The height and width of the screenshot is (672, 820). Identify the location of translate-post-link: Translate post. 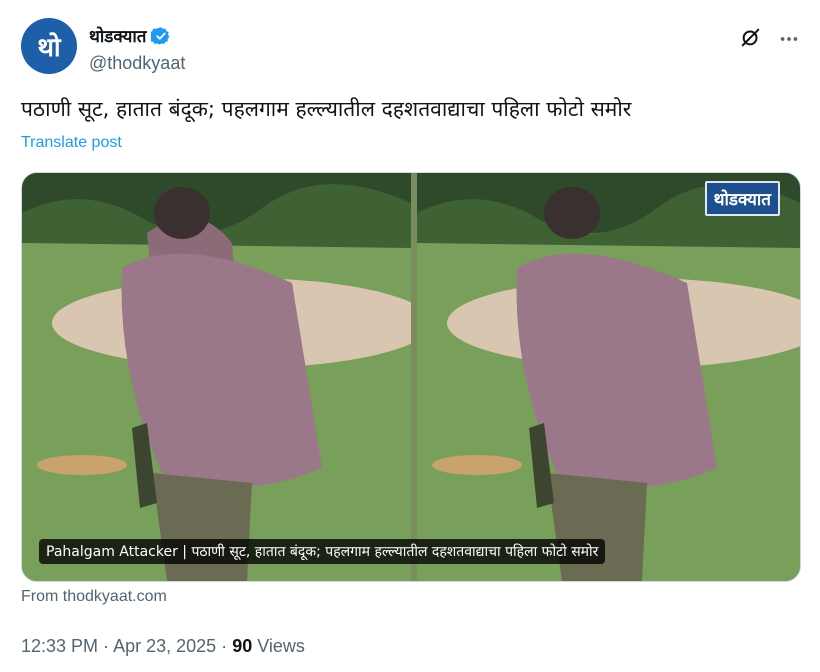
(71, 143).